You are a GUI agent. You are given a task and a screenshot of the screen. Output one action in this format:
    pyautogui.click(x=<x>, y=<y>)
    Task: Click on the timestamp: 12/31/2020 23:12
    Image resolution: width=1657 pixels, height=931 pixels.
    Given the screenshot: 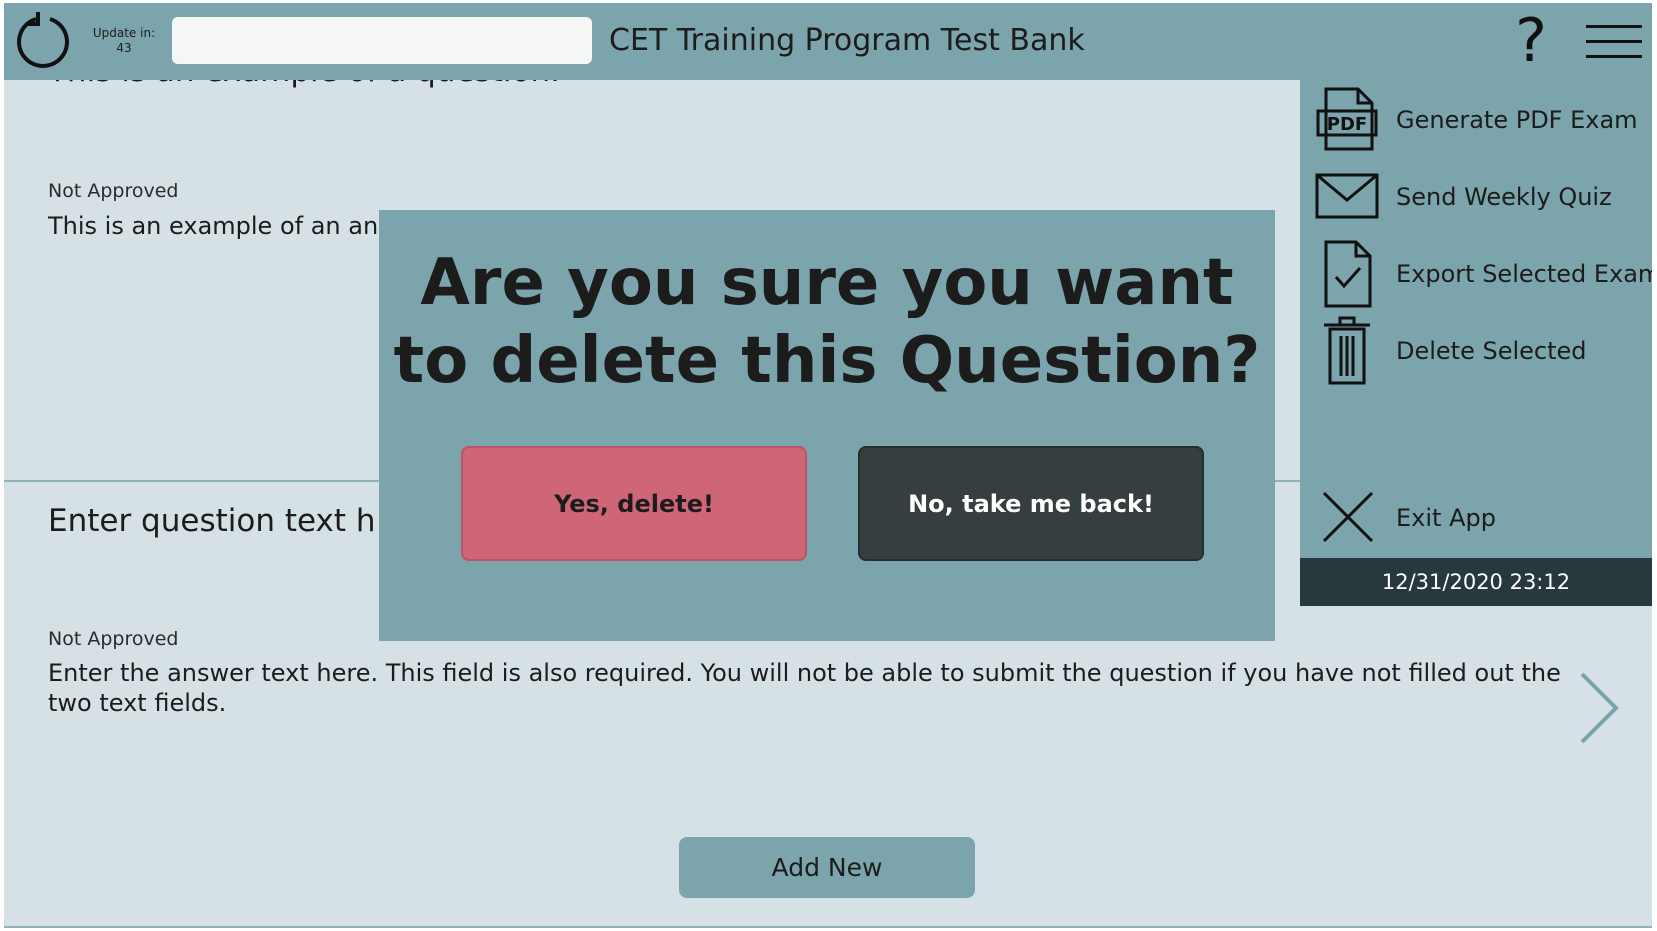 What is the action you would take?
    pyautogui.click(x=1476, y=582)
    